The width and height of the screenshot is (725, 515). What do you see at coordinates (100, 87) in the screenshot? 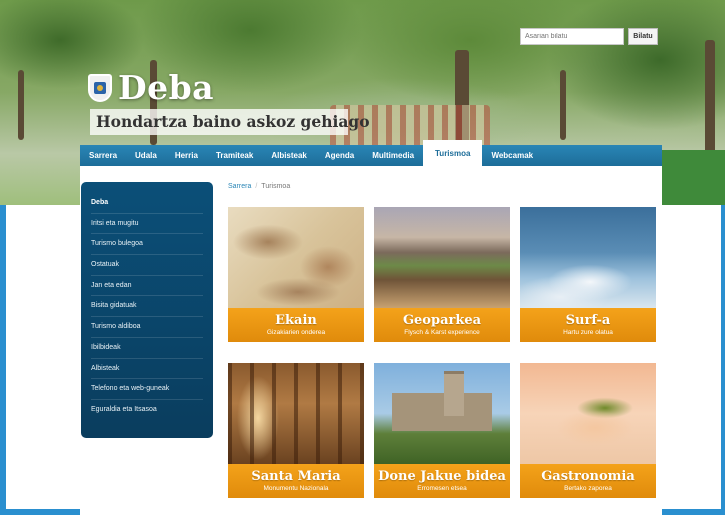
I see `coat-of-arms-icon` at bounding box center [100, 87].